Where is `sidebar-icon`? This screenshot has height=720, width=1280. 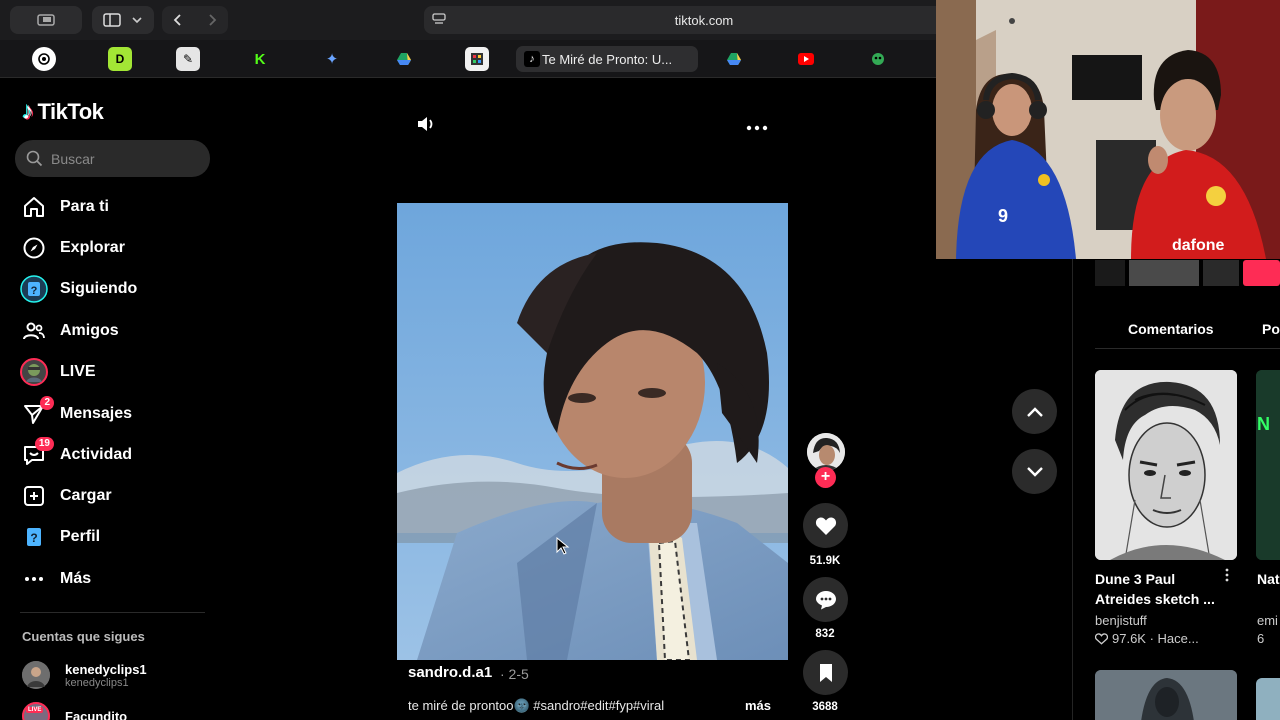
sidebar-icon is located at coordinates (112, 20).